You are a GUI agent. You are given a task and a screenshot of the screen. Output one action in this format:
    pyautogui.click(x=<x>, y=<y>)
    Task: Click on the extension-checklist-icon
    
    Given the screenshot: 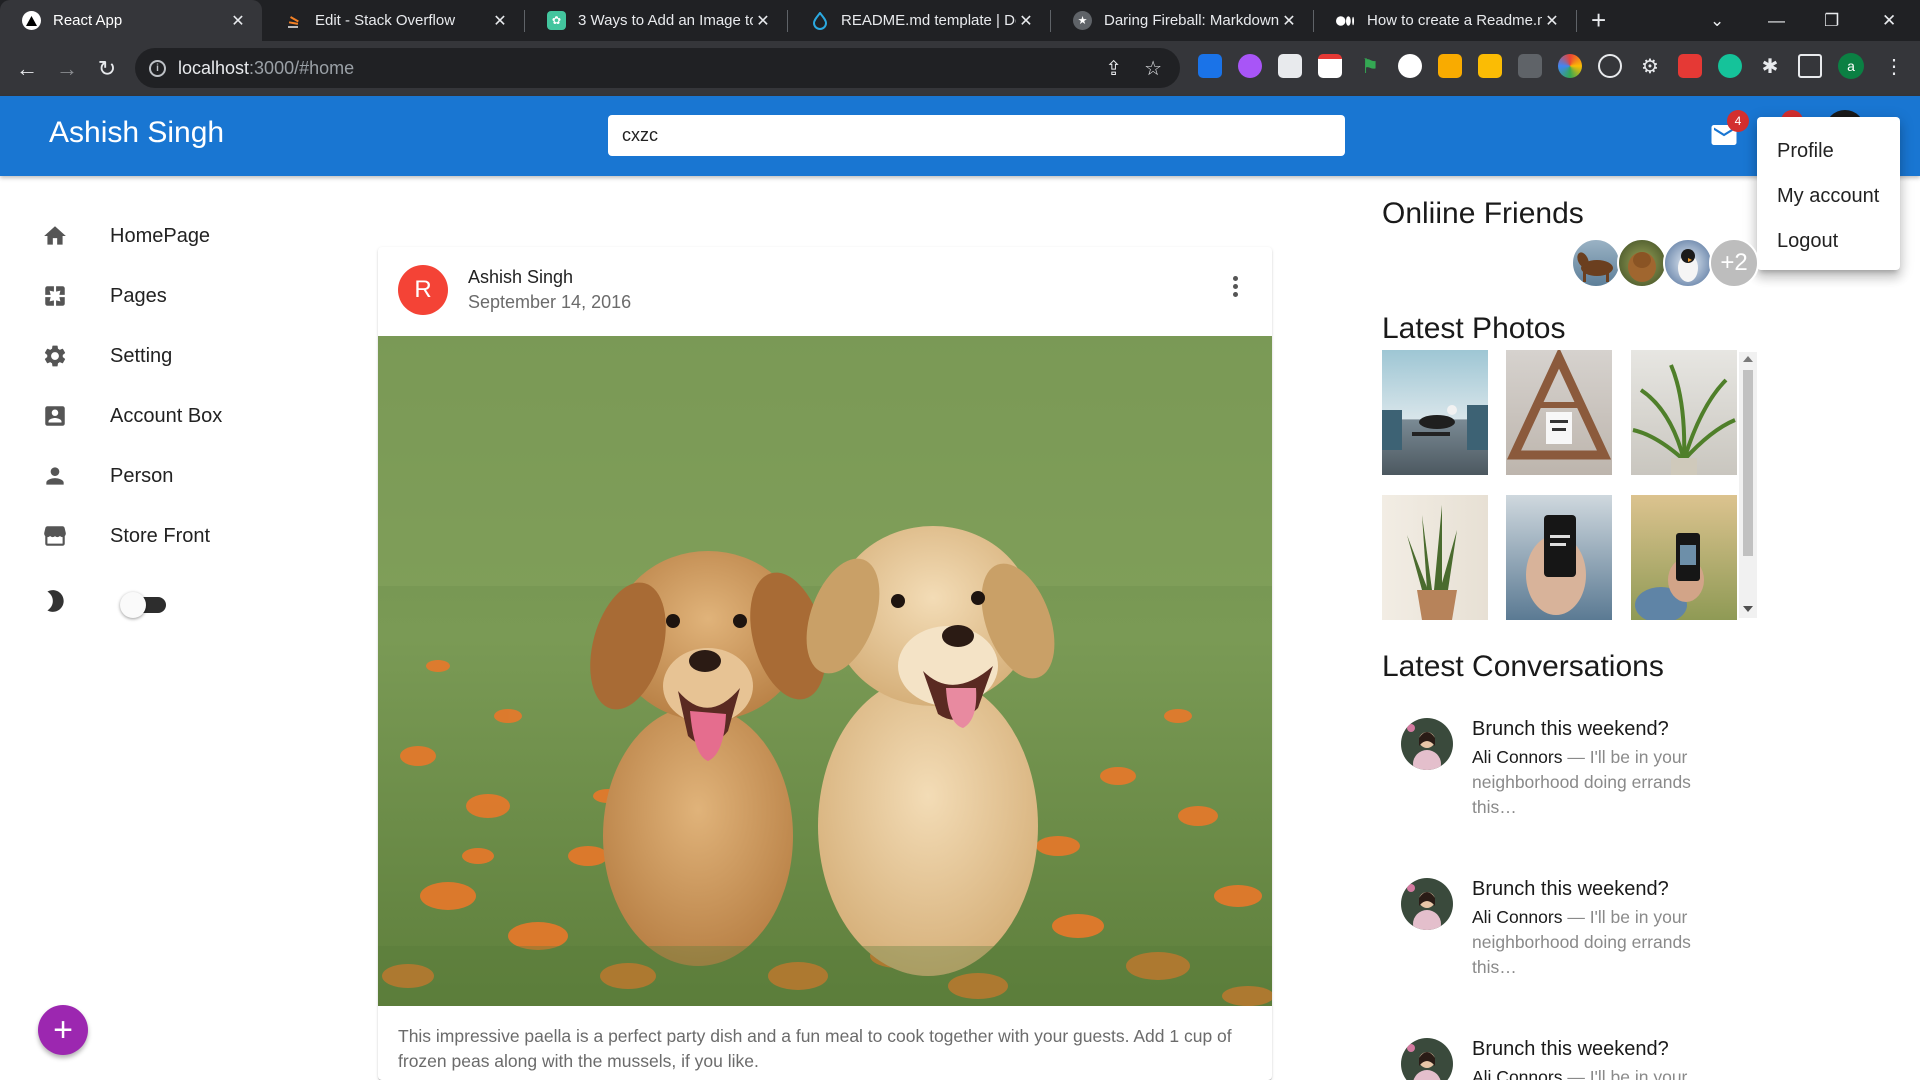 What is the action you would take?
    pyautogui.click(x=1290, y=66)
    